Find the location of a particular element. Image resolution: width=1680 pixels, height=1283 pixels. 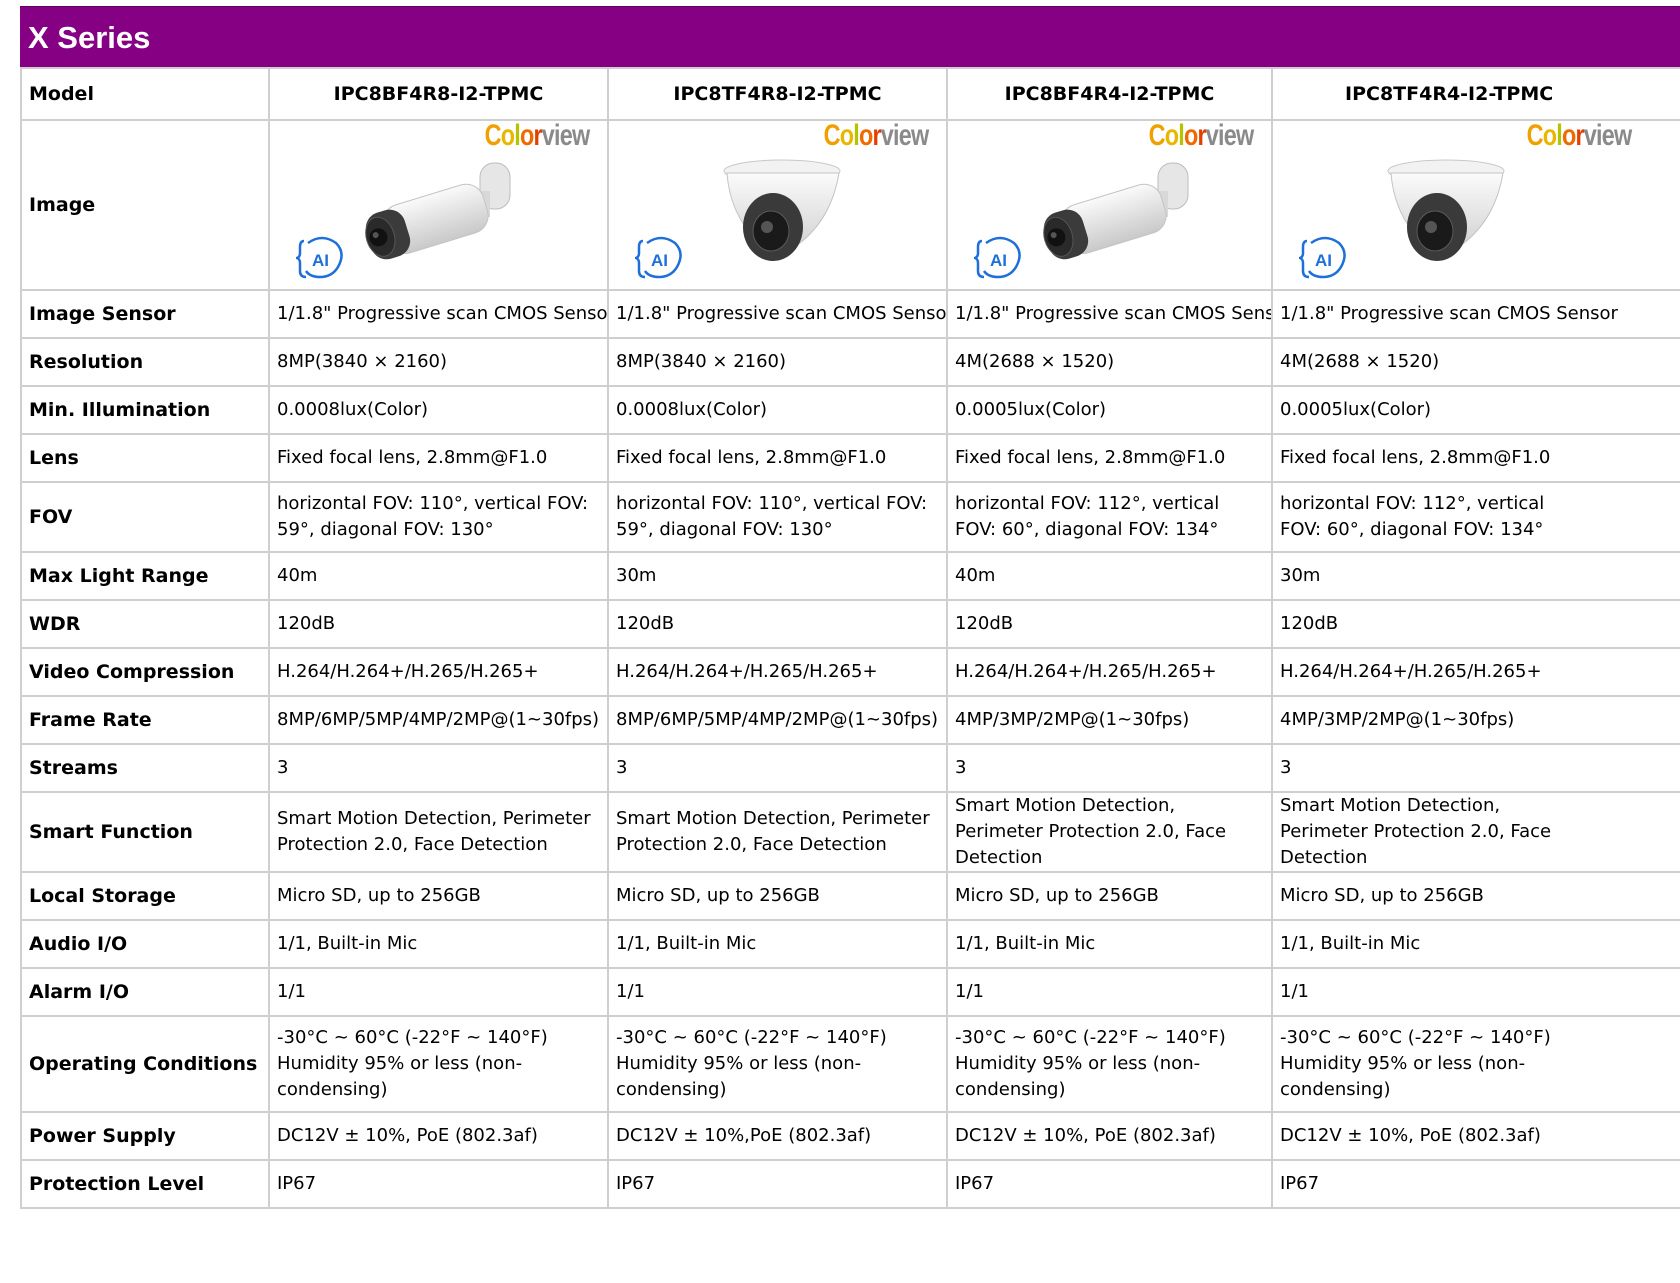

spec-row: Streams 3 3 3 3 is located at coordinates (850, 768).